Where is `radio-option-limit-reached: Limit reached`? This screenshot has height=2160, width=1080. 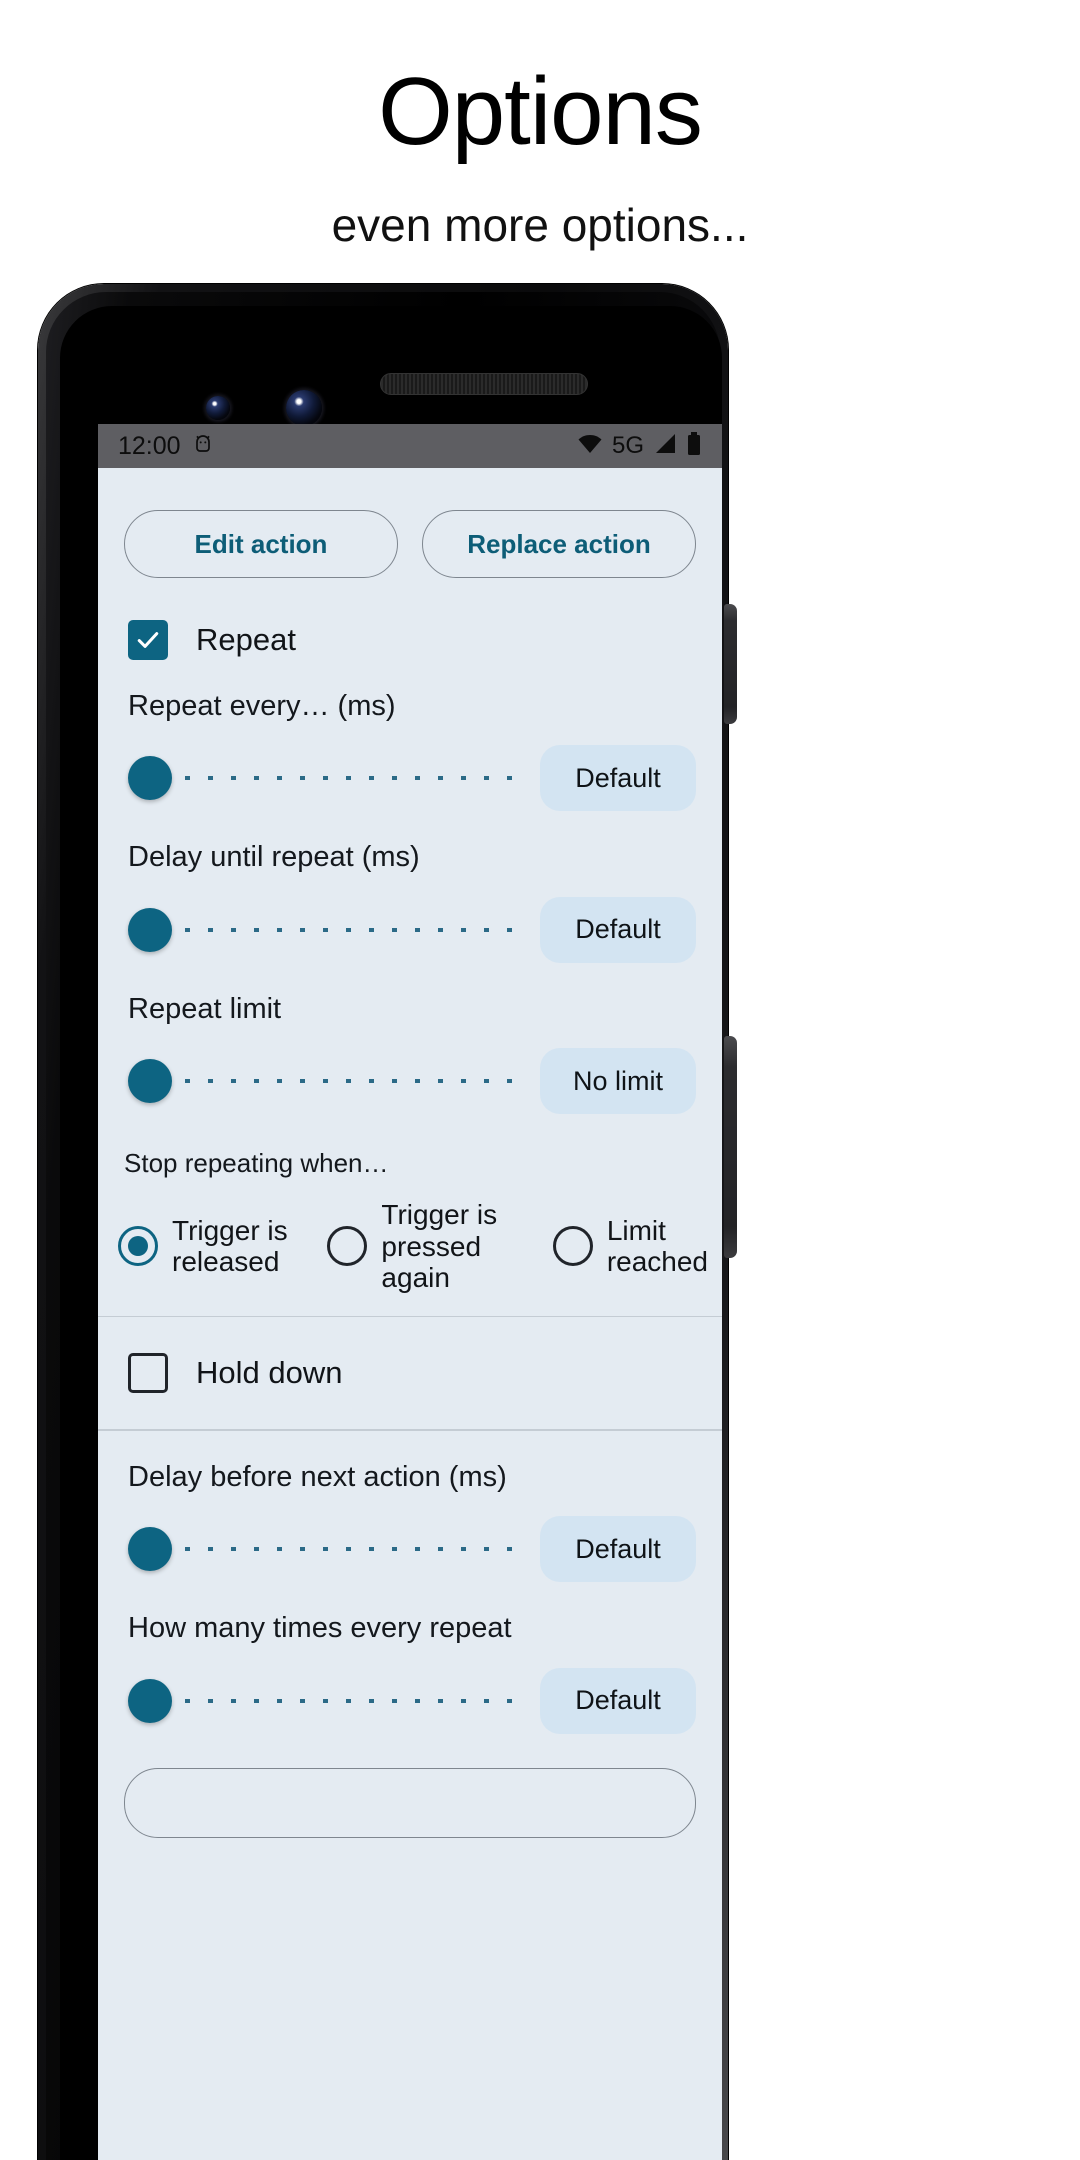
radio-option-limit-reached: Limit reached is located at coordinates (630, 1246).